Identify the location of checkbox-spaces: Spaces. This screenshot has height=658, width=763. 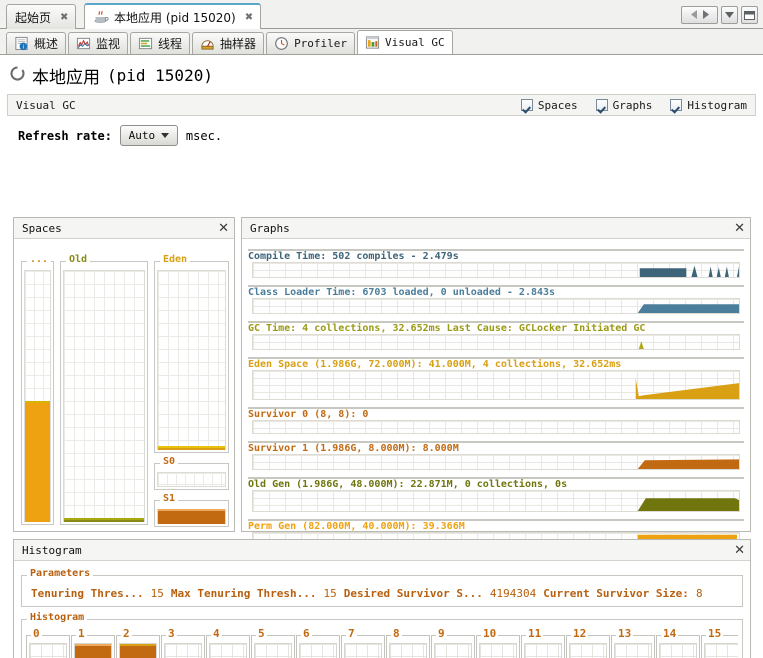
(549, 105).